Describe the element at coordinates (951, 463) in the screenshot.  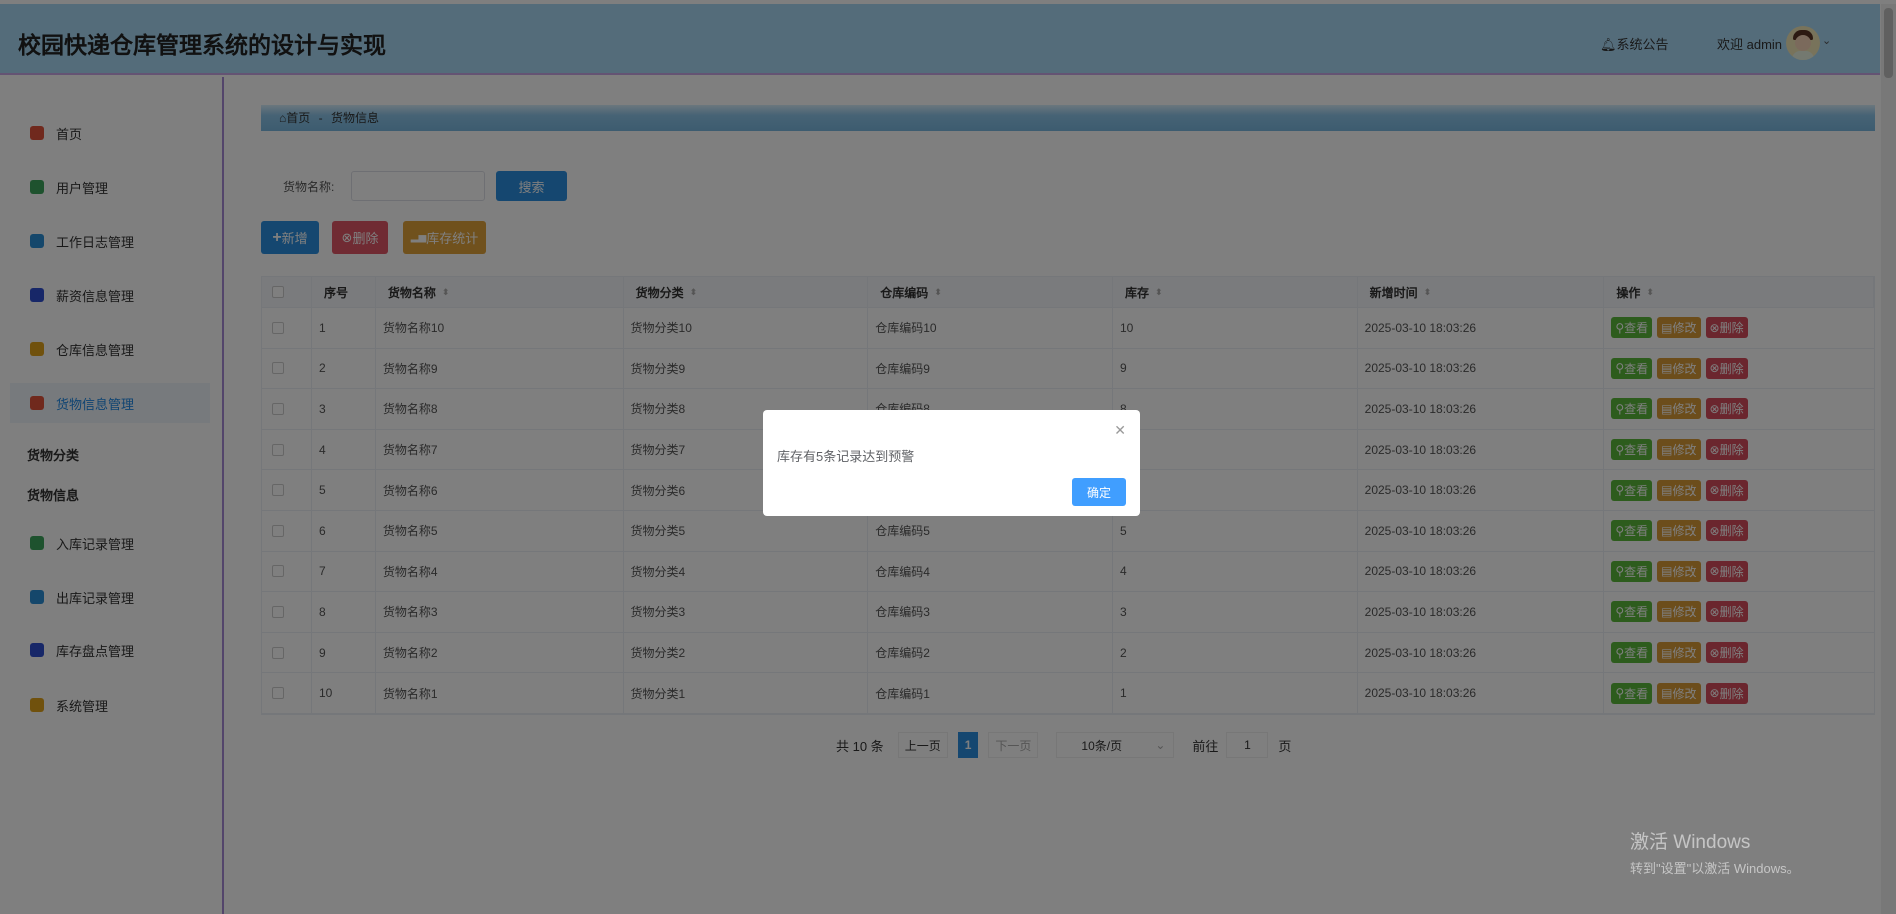
I see `warning-dialog: ✕ 库存有5条记录达到预警 确定` at that location.